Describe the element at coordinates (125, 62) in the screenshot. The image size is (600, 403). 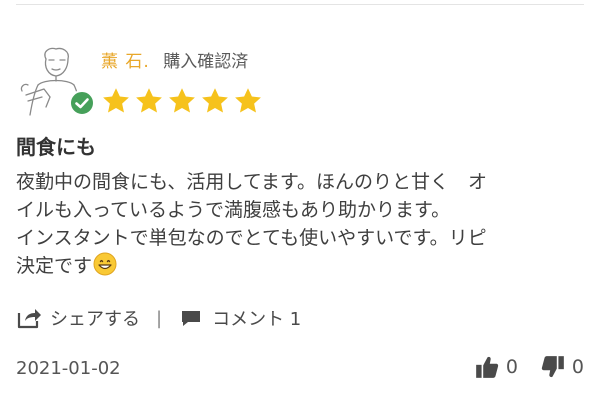
I see `reviewer-name: 薫 石.` at that location.